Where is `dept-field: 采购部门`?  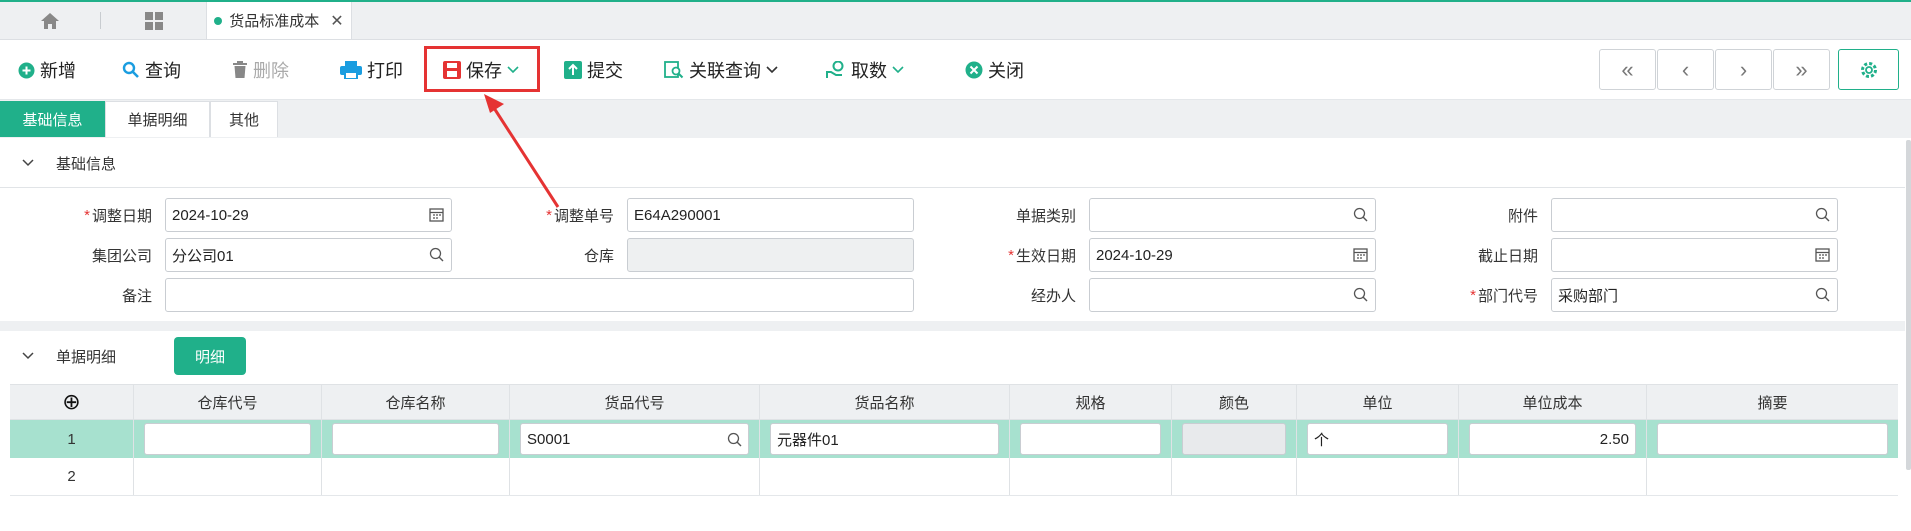 dept-field: 采购部门 is located at coordinates (1694, 295).